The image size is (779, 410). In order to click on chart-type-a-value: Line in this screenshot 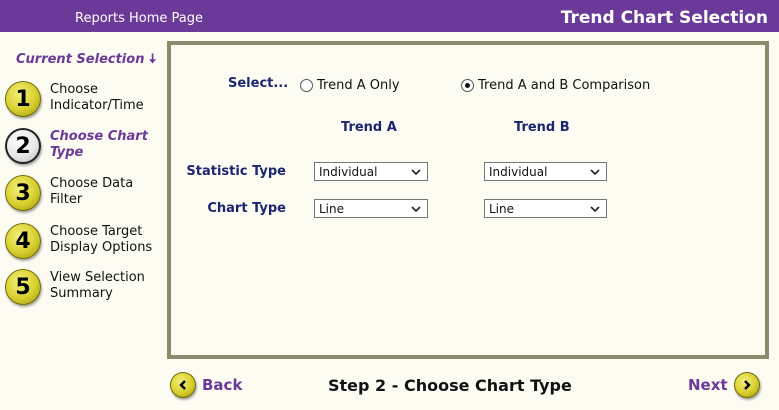, I will do `click(332, 208)`.